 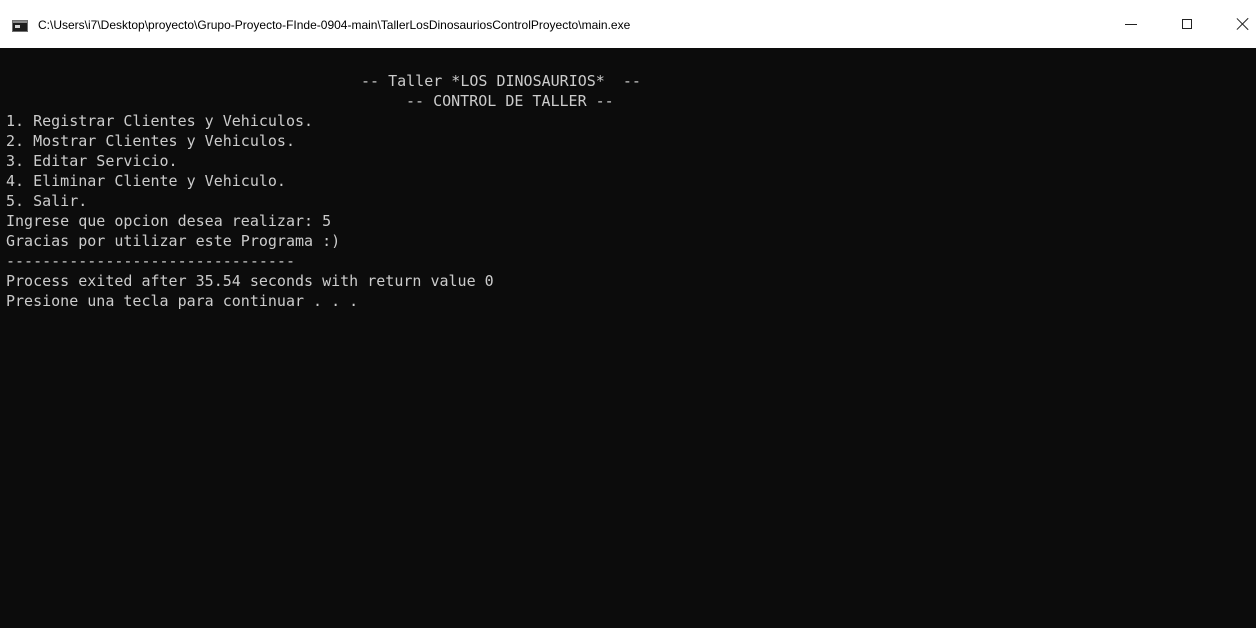 What do you see at coordinates (173, 241) in the screenshot?
I see `goodbye-message: Gracias por utilizar este Programa :)` at bounding box center [173, 241].